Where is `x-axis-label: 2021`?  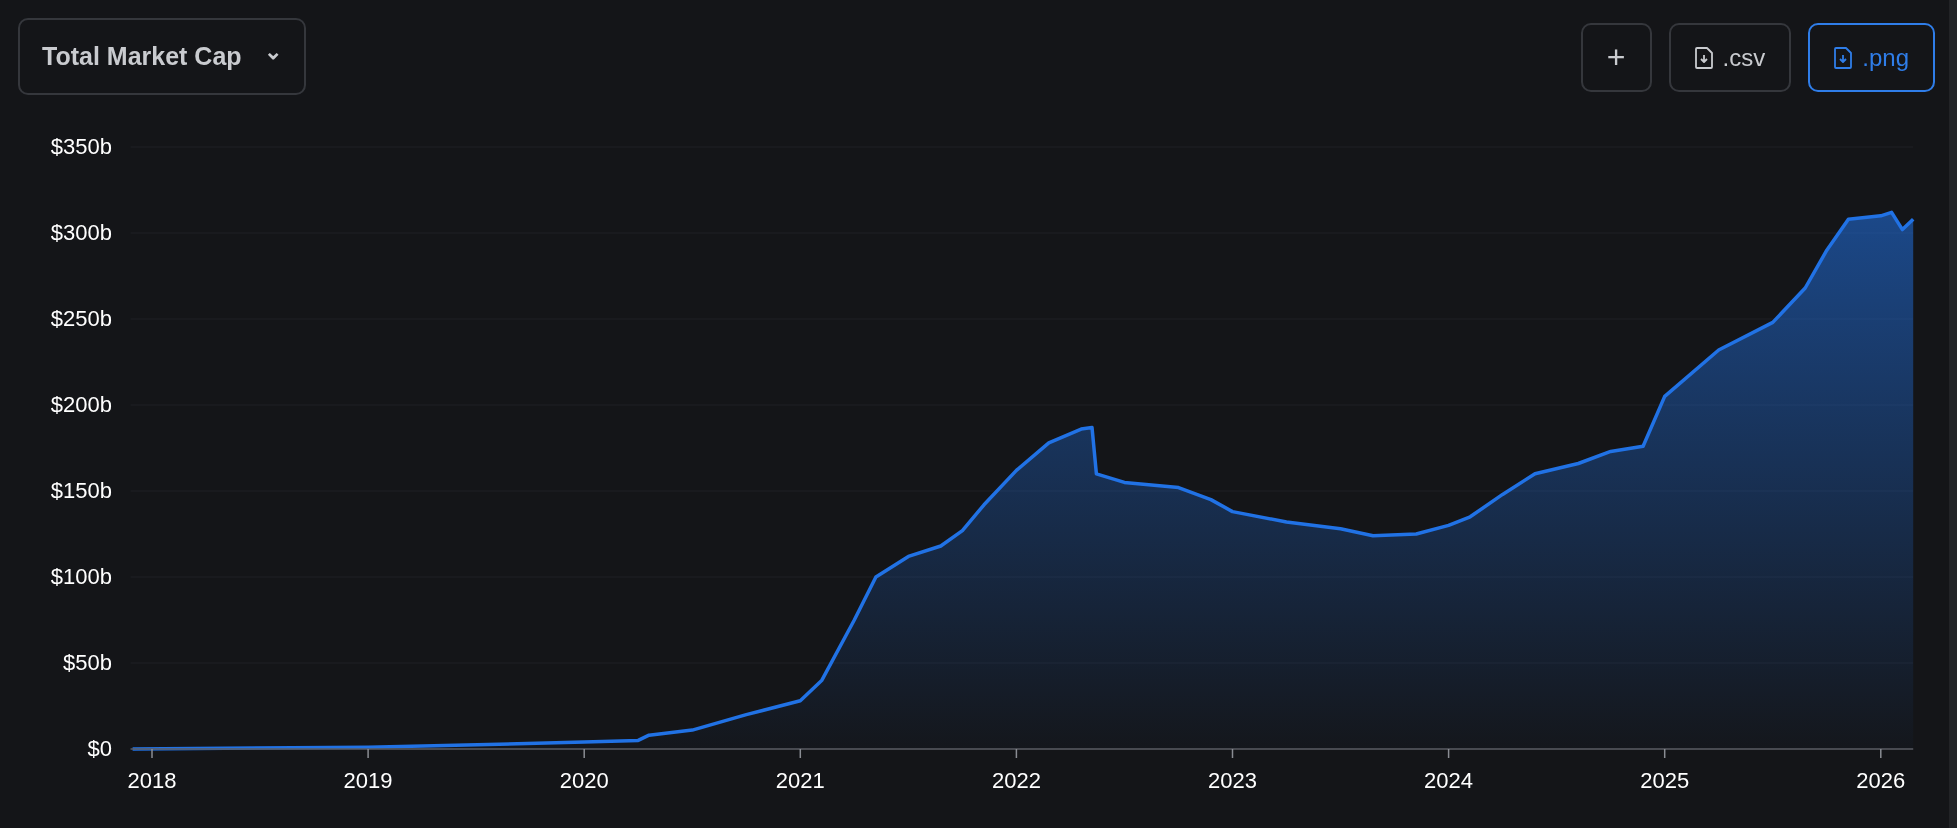 x-axis-label: 2021 is located at coordinates (800, 780).